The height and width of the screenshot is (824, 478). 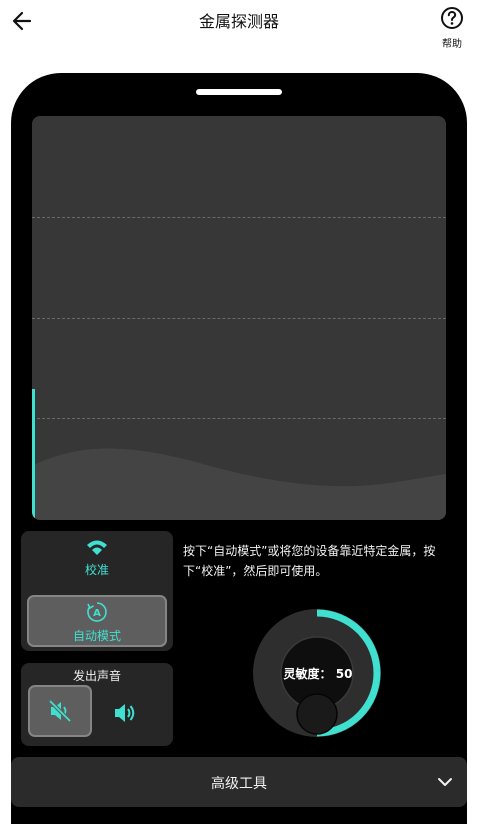 I want to click on sound-on-button, so click(x=125, y=713).